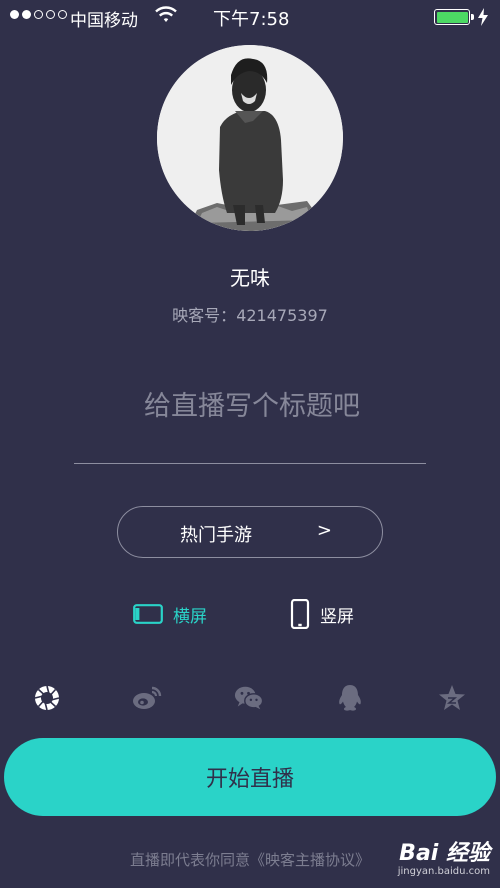  What do you see at coordinates (350, 698) in the screenshot?
I see `qq-icon` at bounding box center [350, 698].